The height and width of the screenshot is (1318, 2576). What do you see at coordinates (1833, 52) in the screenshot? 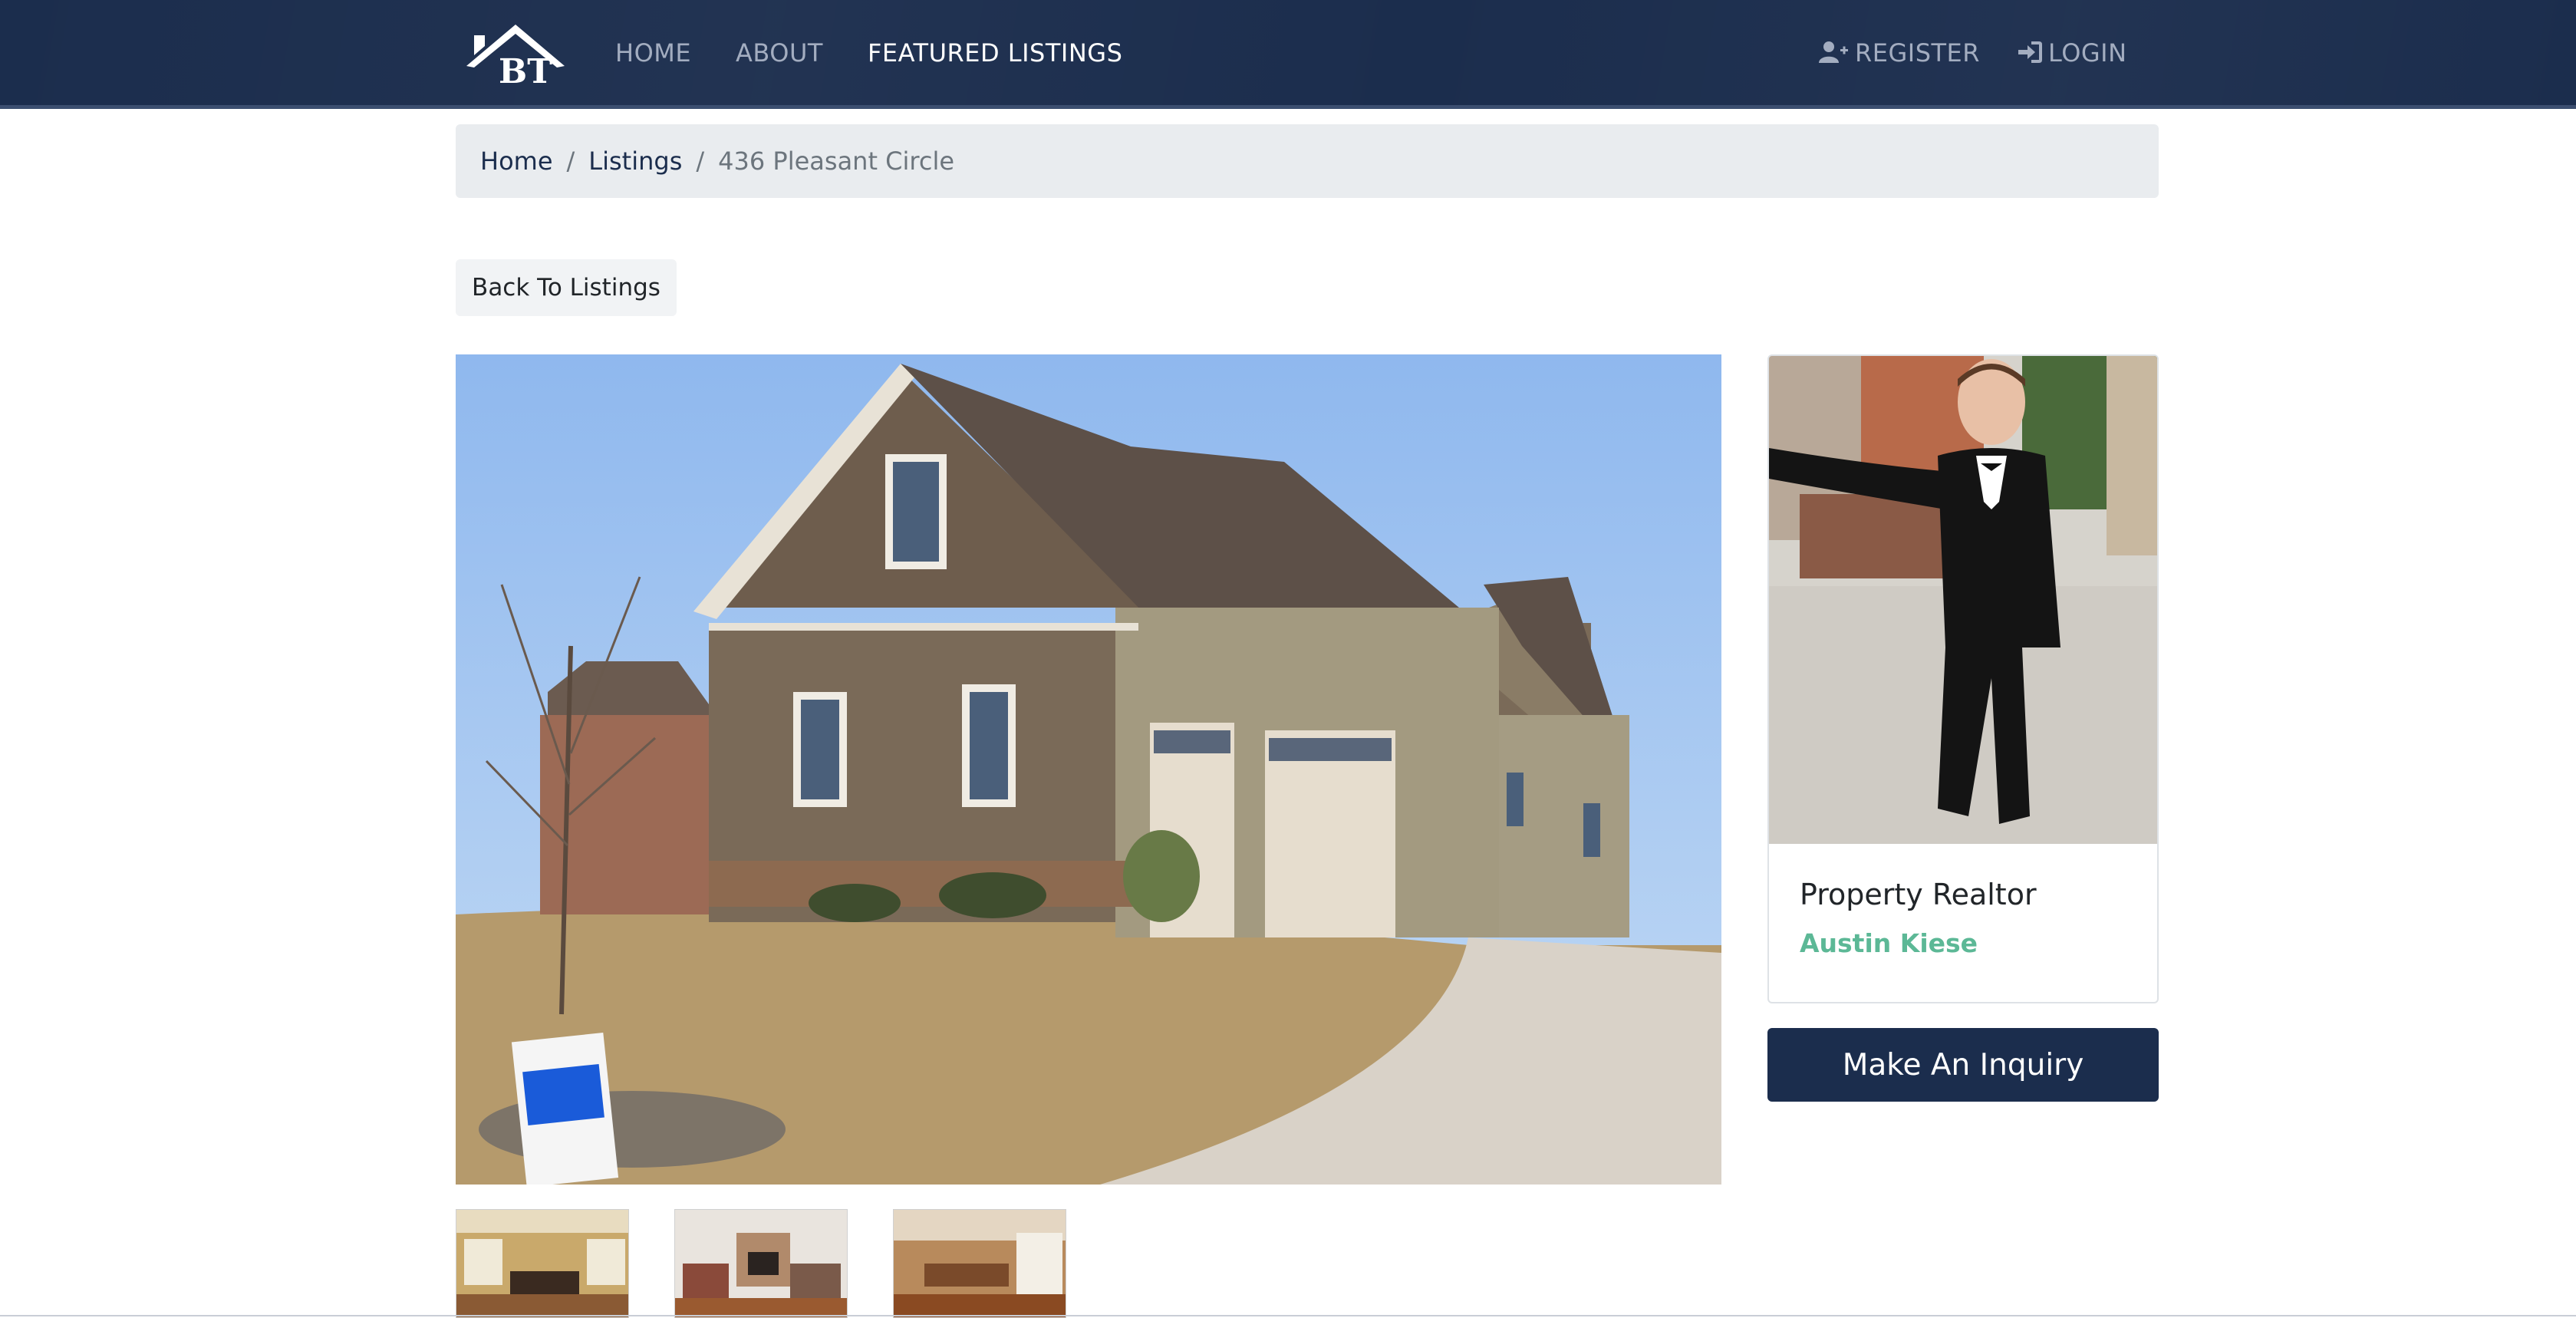
I see `user-plus-icon` at bounding box center [1833, 52].